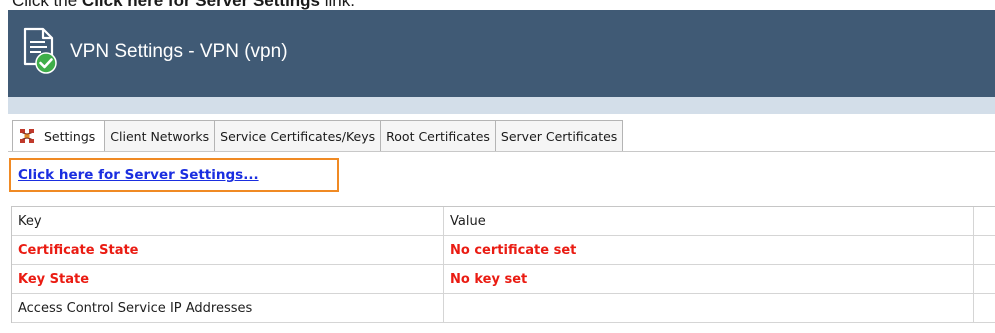  Describe the element at coordinates (709, 279) in the screenshot. I see `row-value: No key set` at that location.